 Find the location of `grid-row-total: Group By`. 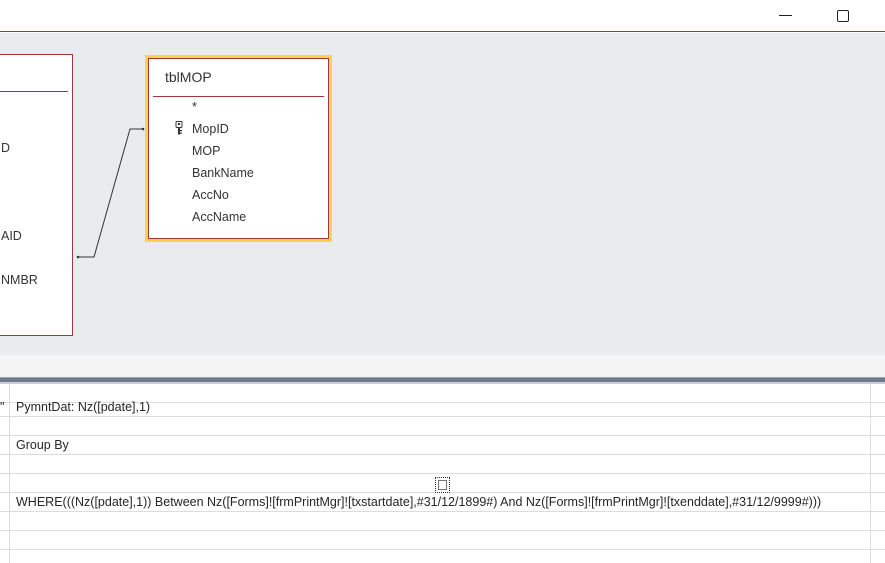

grid-row-total: Group By is located at coordinates (442, 445).